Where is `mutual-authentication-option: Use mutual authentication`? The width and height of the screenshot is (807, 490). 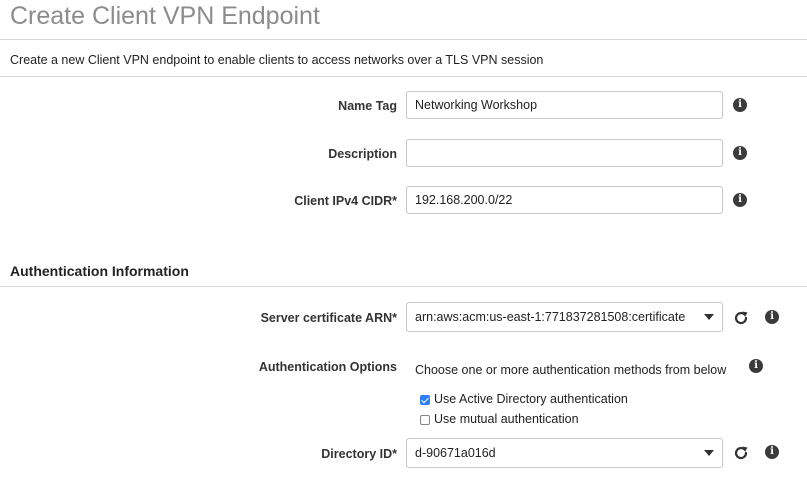
mutual-authentication-option: Use mutual authentication is located at coordinates (499, 419).